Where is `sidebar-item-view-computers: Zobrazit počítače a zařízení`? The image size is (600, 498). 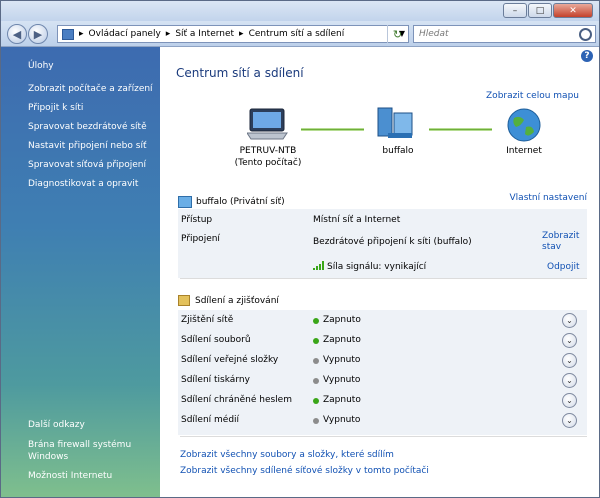 sidebar-item-view-computers: Zobrazit počítače a zařízení is located at coordinates (90, 89).